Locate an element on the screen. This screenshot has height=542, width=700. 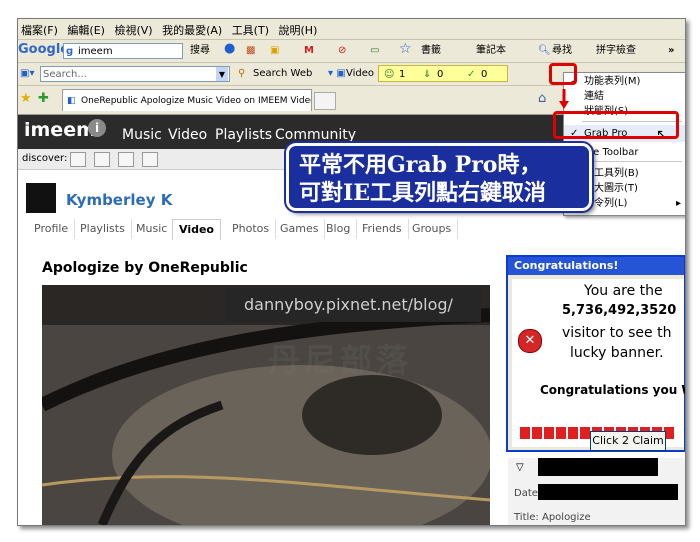
imeem-logo: imeem is located at coordinates (60, 130).